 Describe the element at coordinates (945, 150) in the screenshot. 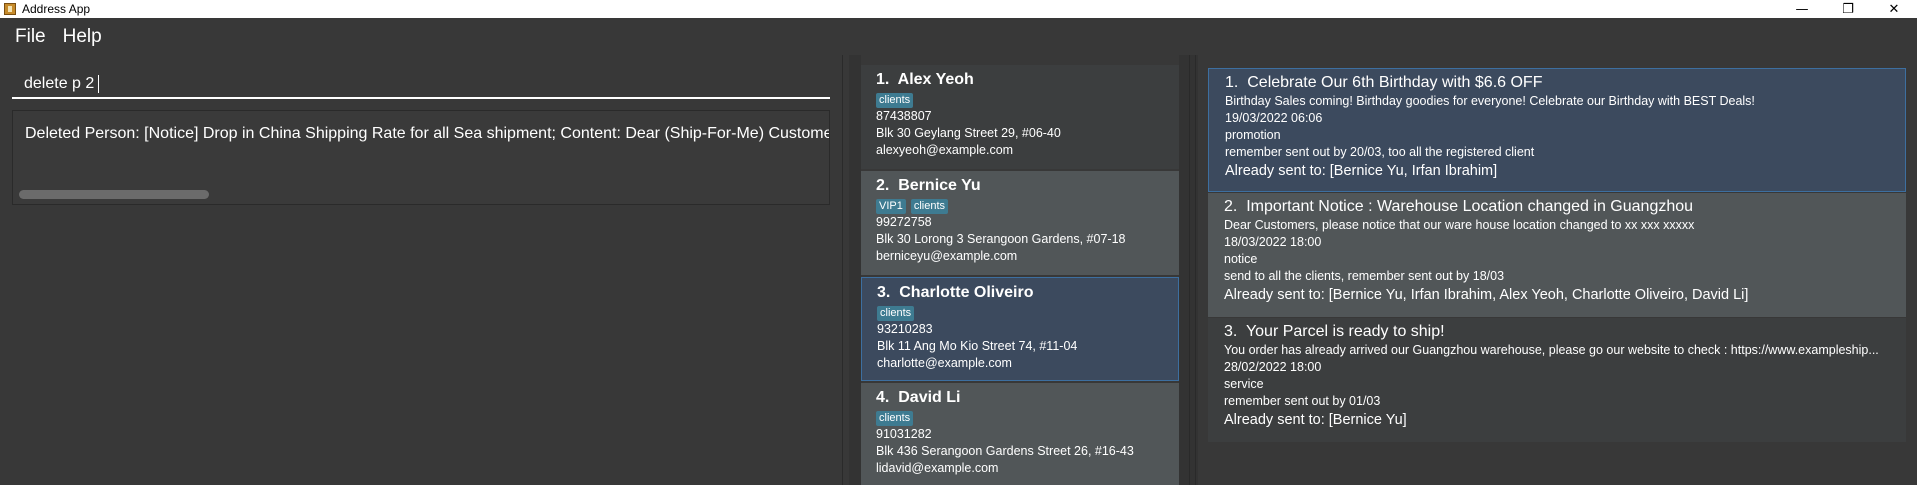

I see `person-email: alexyeoh@example.com` at that location.